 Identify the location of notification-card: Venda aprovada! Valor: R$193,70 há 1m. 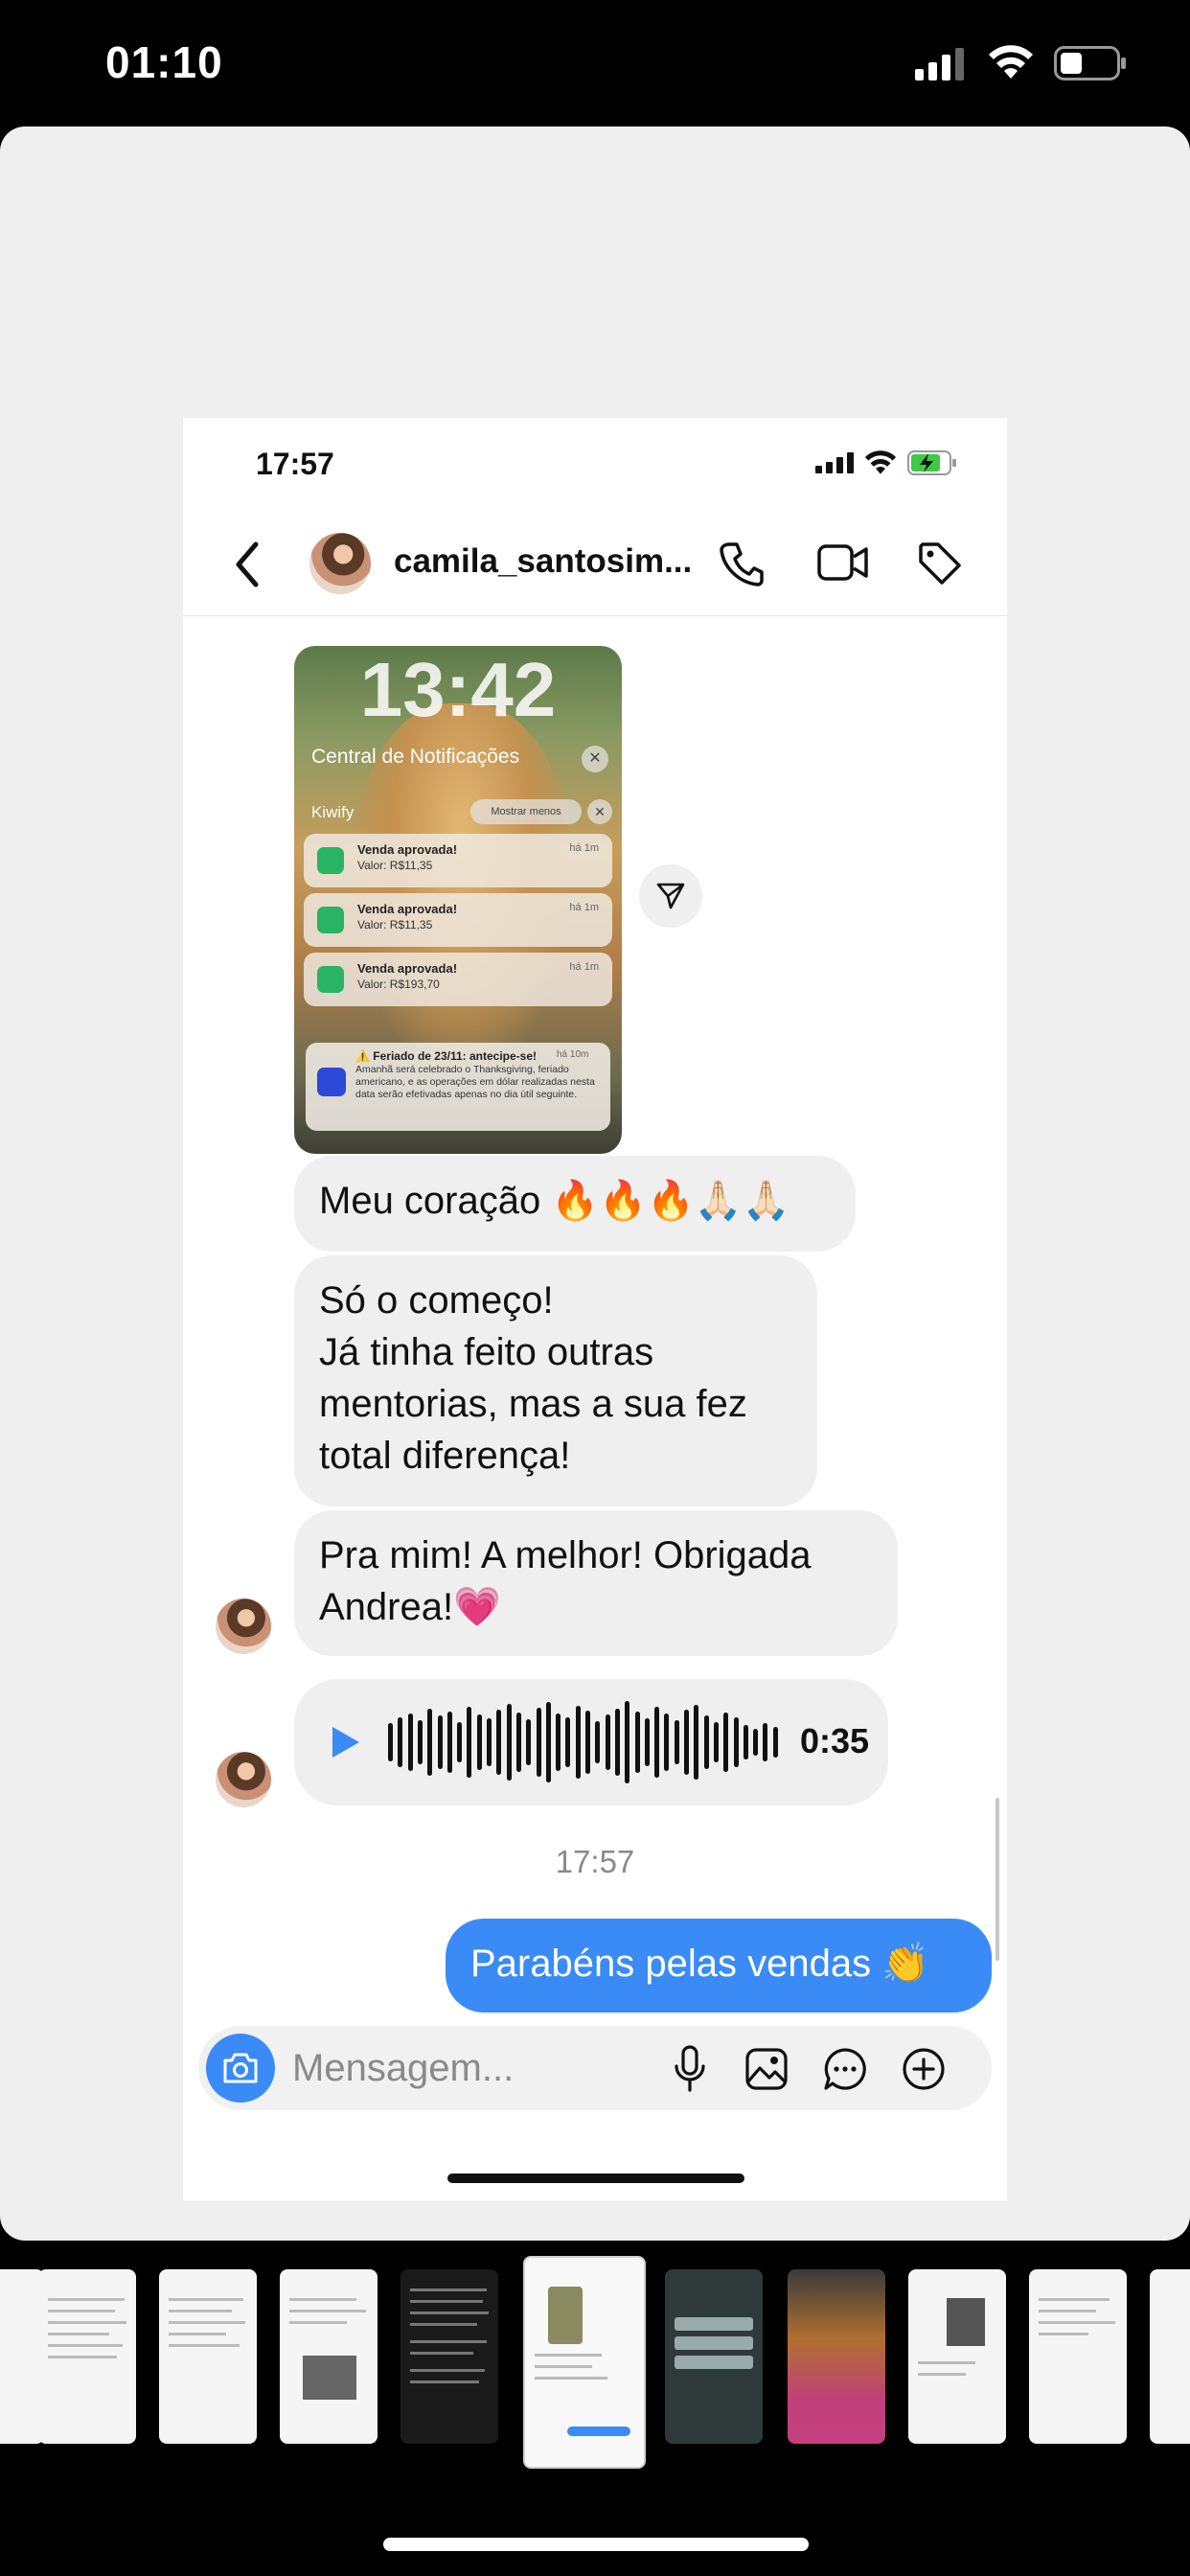
(458, 979).